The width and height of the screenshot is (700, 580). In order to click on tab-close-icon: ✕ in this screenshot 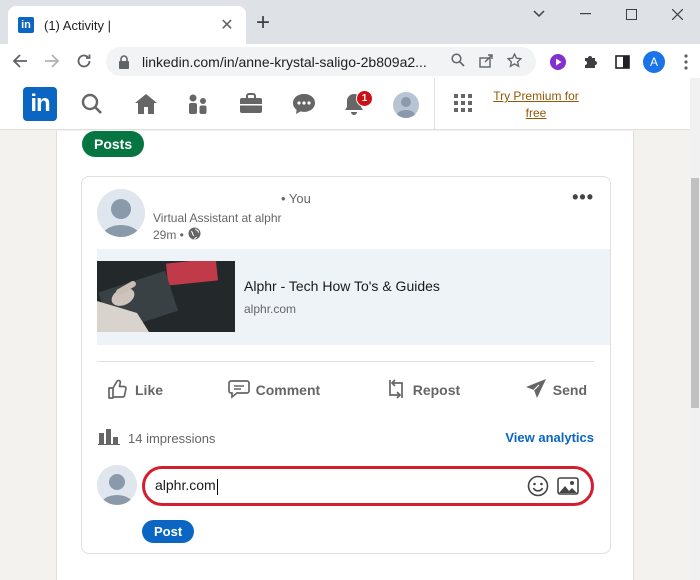, I will do `click(227, 25)`.